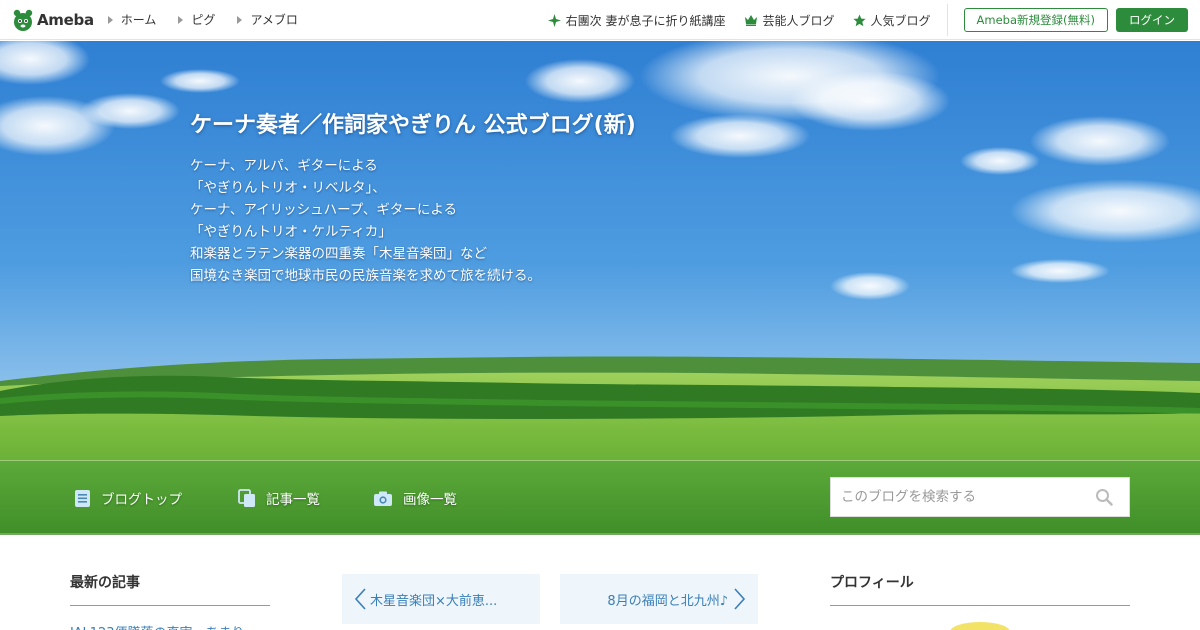 This screenshot has height=630, width=1200. I want to click on image-list-link: 画像一覧, so click(415, 498).